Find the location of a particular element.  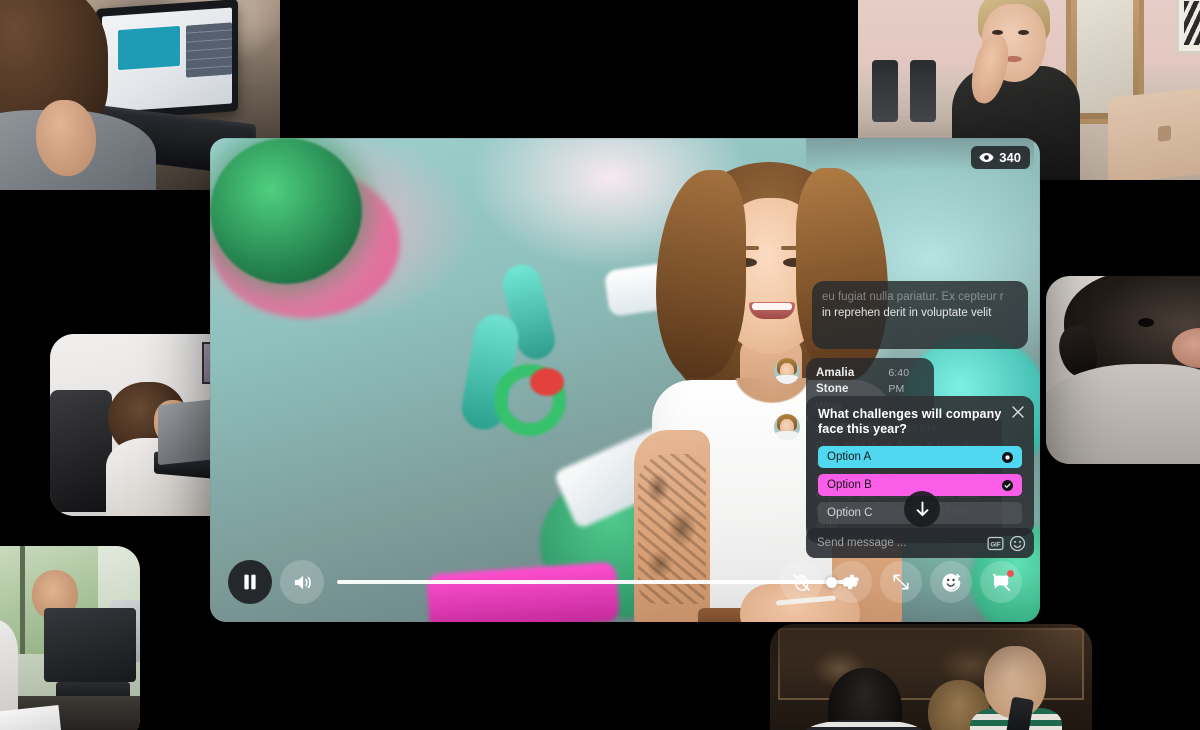

monitor-shape is located at coordinates (90, 645).